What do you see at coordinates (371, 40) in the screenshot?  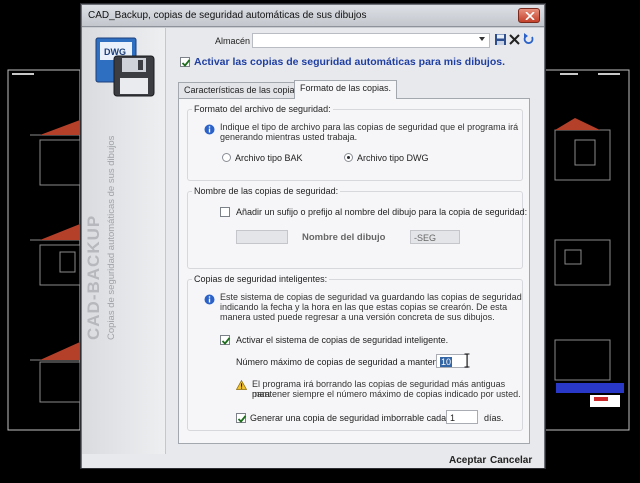 I see `almacen-dropdown` at bounding box center [371, 40].